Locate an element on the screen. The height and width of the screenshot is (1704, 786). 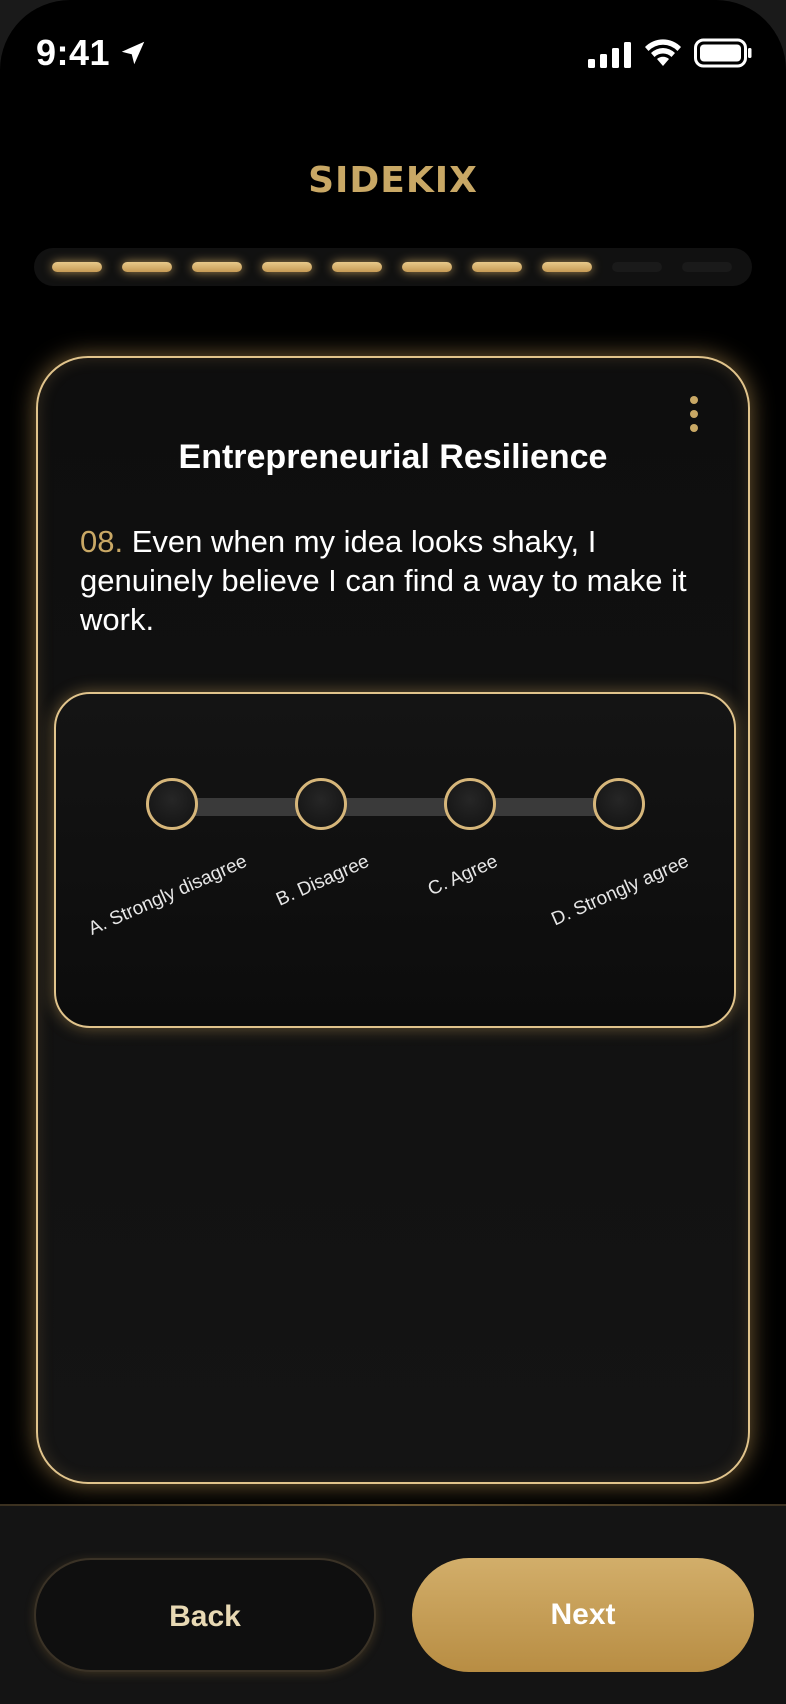
location-arrow-icon is located at coordinates (133, 53).